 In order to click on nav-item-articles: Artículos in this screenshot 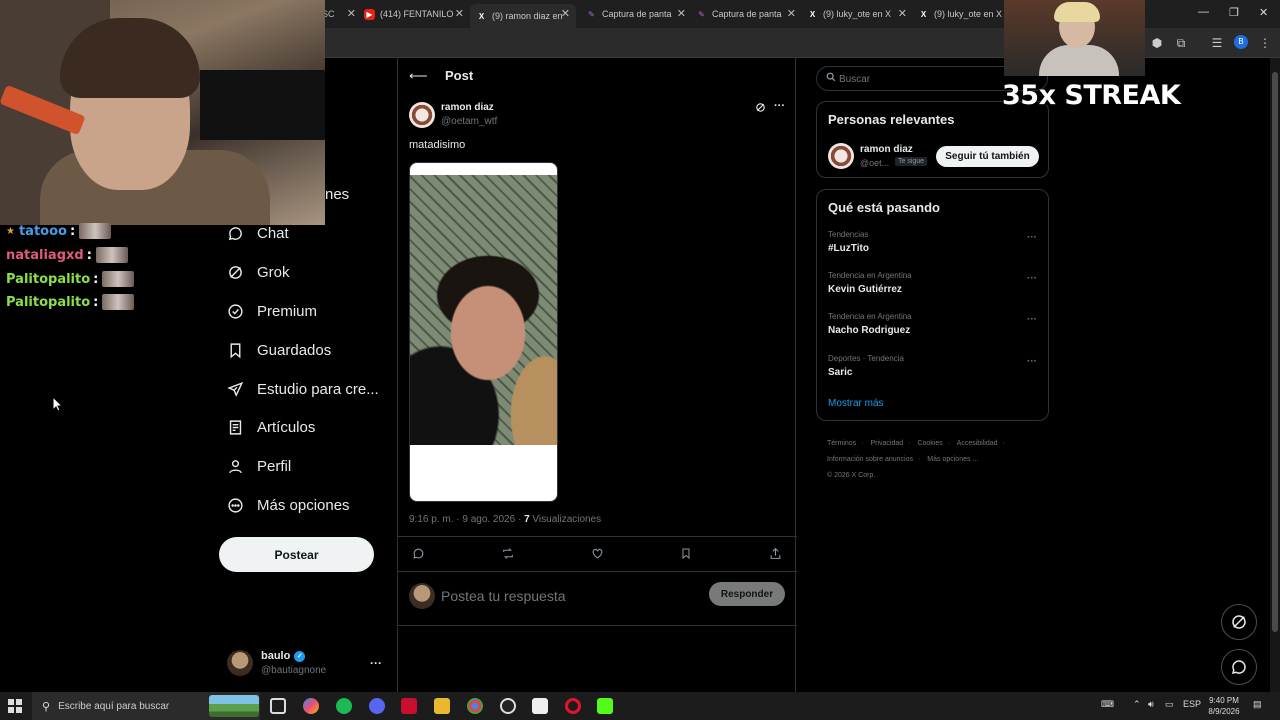, I will do `click(270, 427)`.